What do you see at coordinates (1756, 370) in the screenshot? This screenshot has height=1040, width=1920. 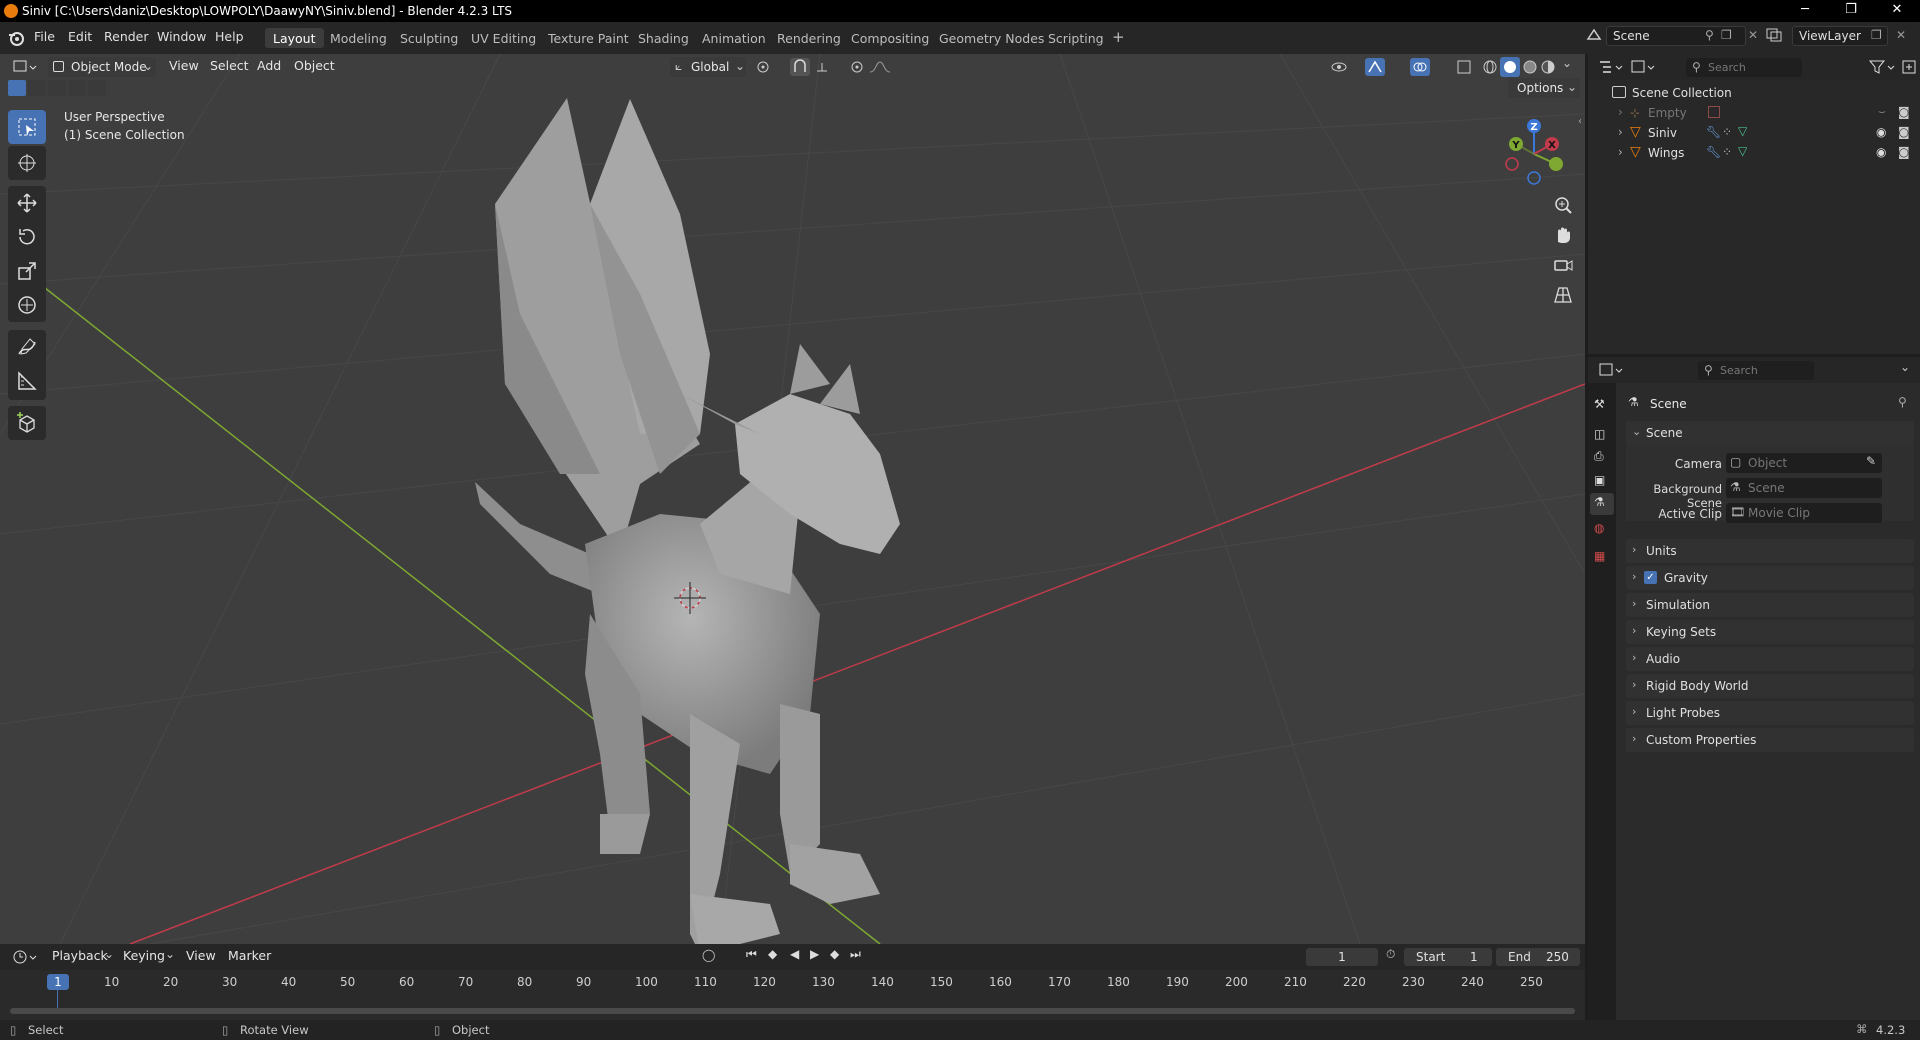 I see `properties-search-input: ⚲ Search` at bounding box center [1756, 370].